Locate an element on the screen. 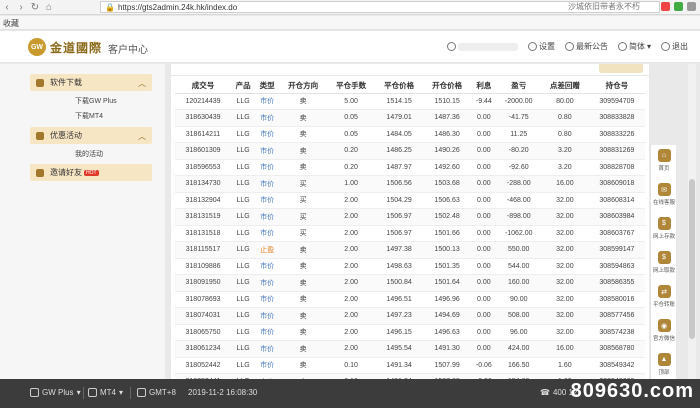  table-cell: 16.00 is located at coordinates (564, 184).